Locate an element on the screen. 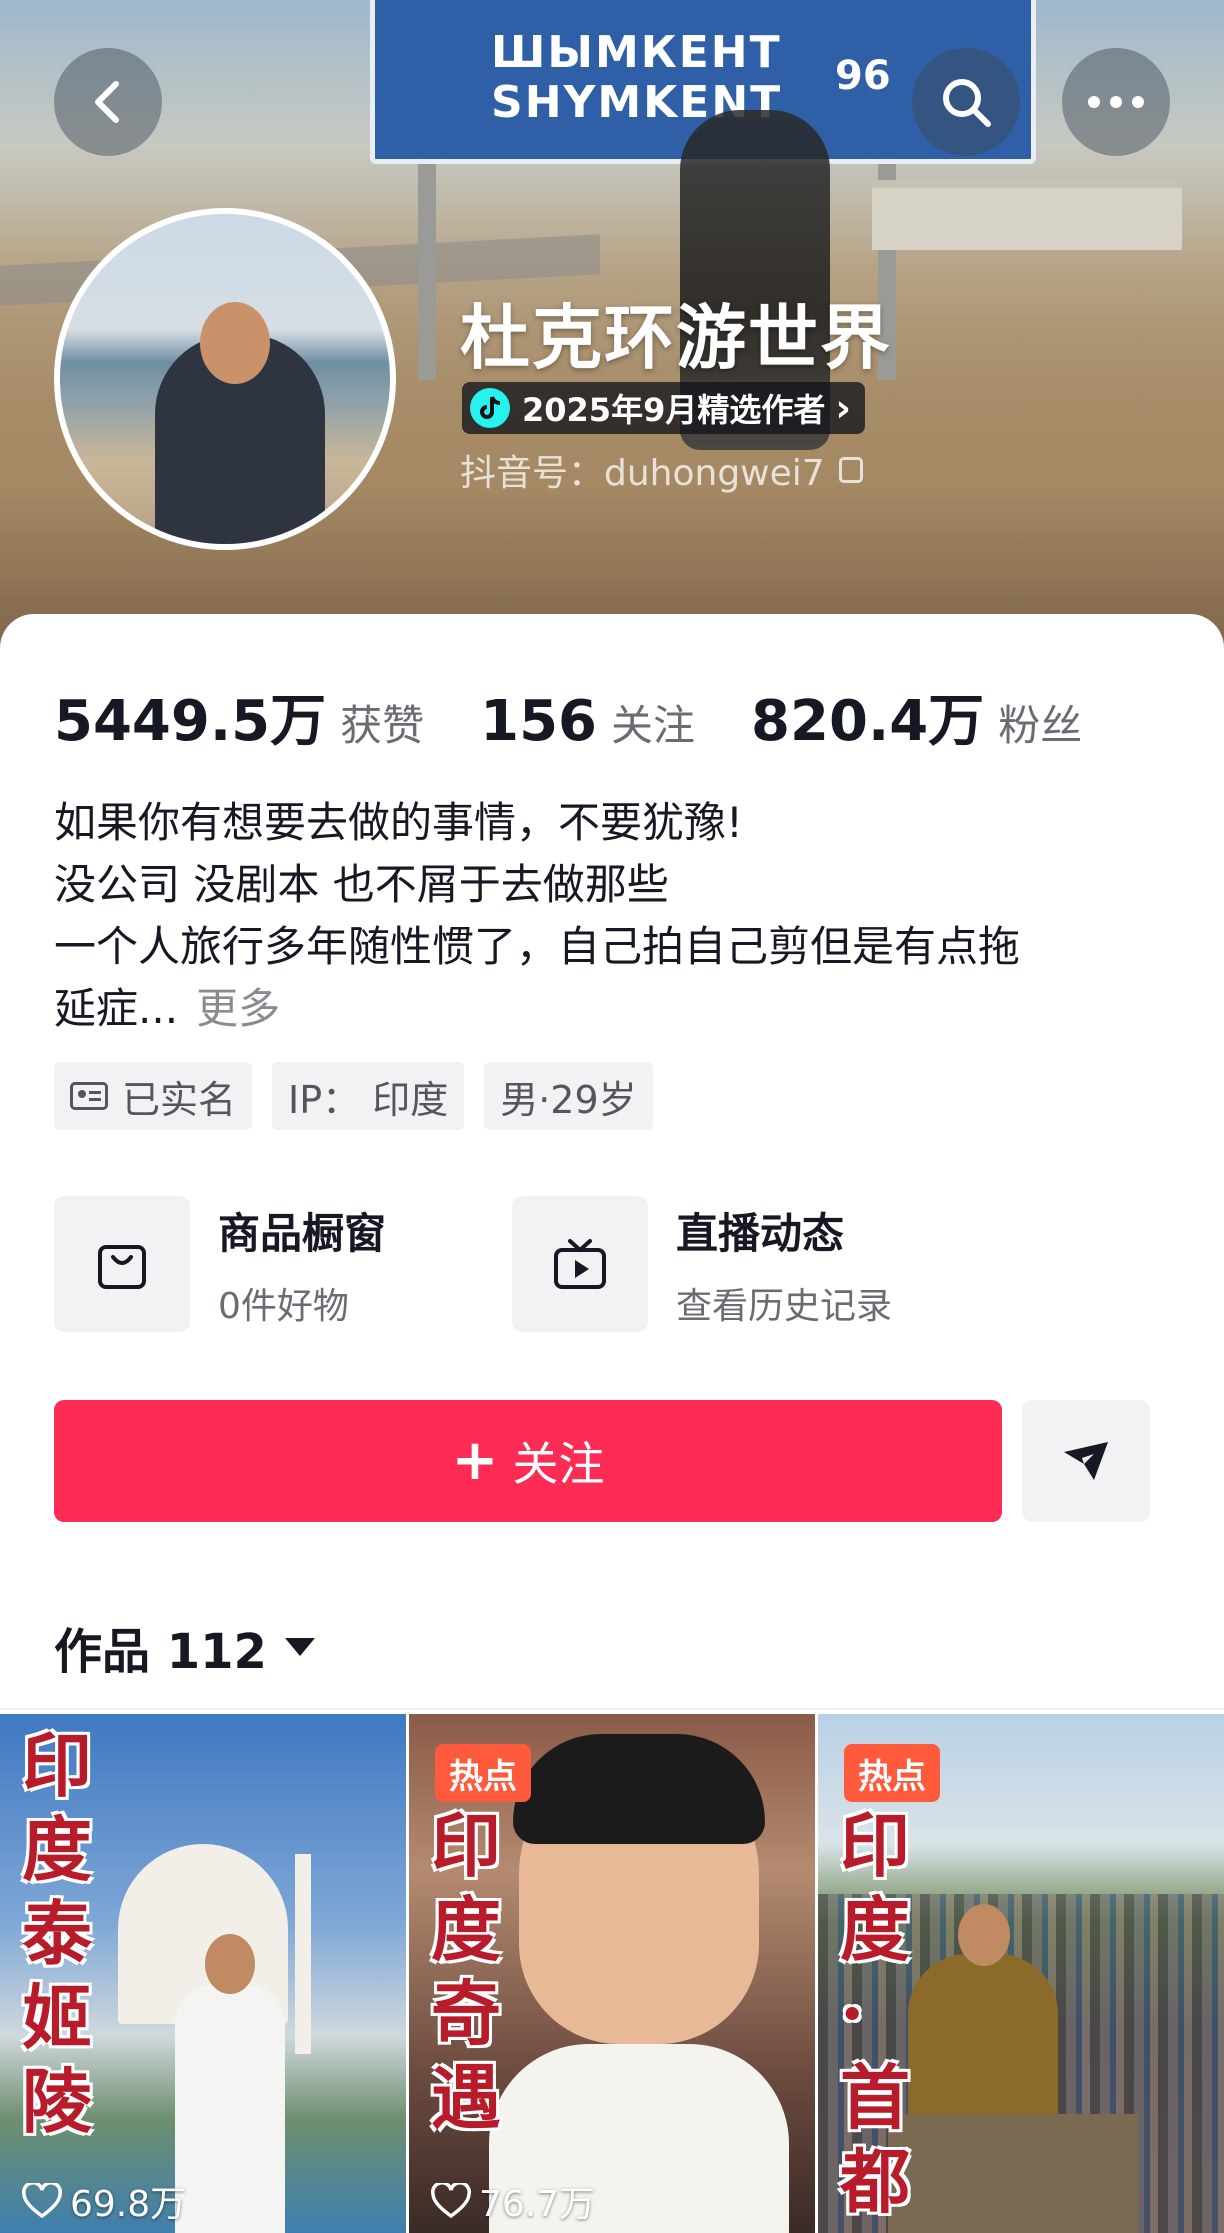 This screenshot has width=1224, height=2233. bio-line-3: 一个人旅行多年随性惯了，自己拍自己剪但是有点拖 is located at coordinates (537, 946).